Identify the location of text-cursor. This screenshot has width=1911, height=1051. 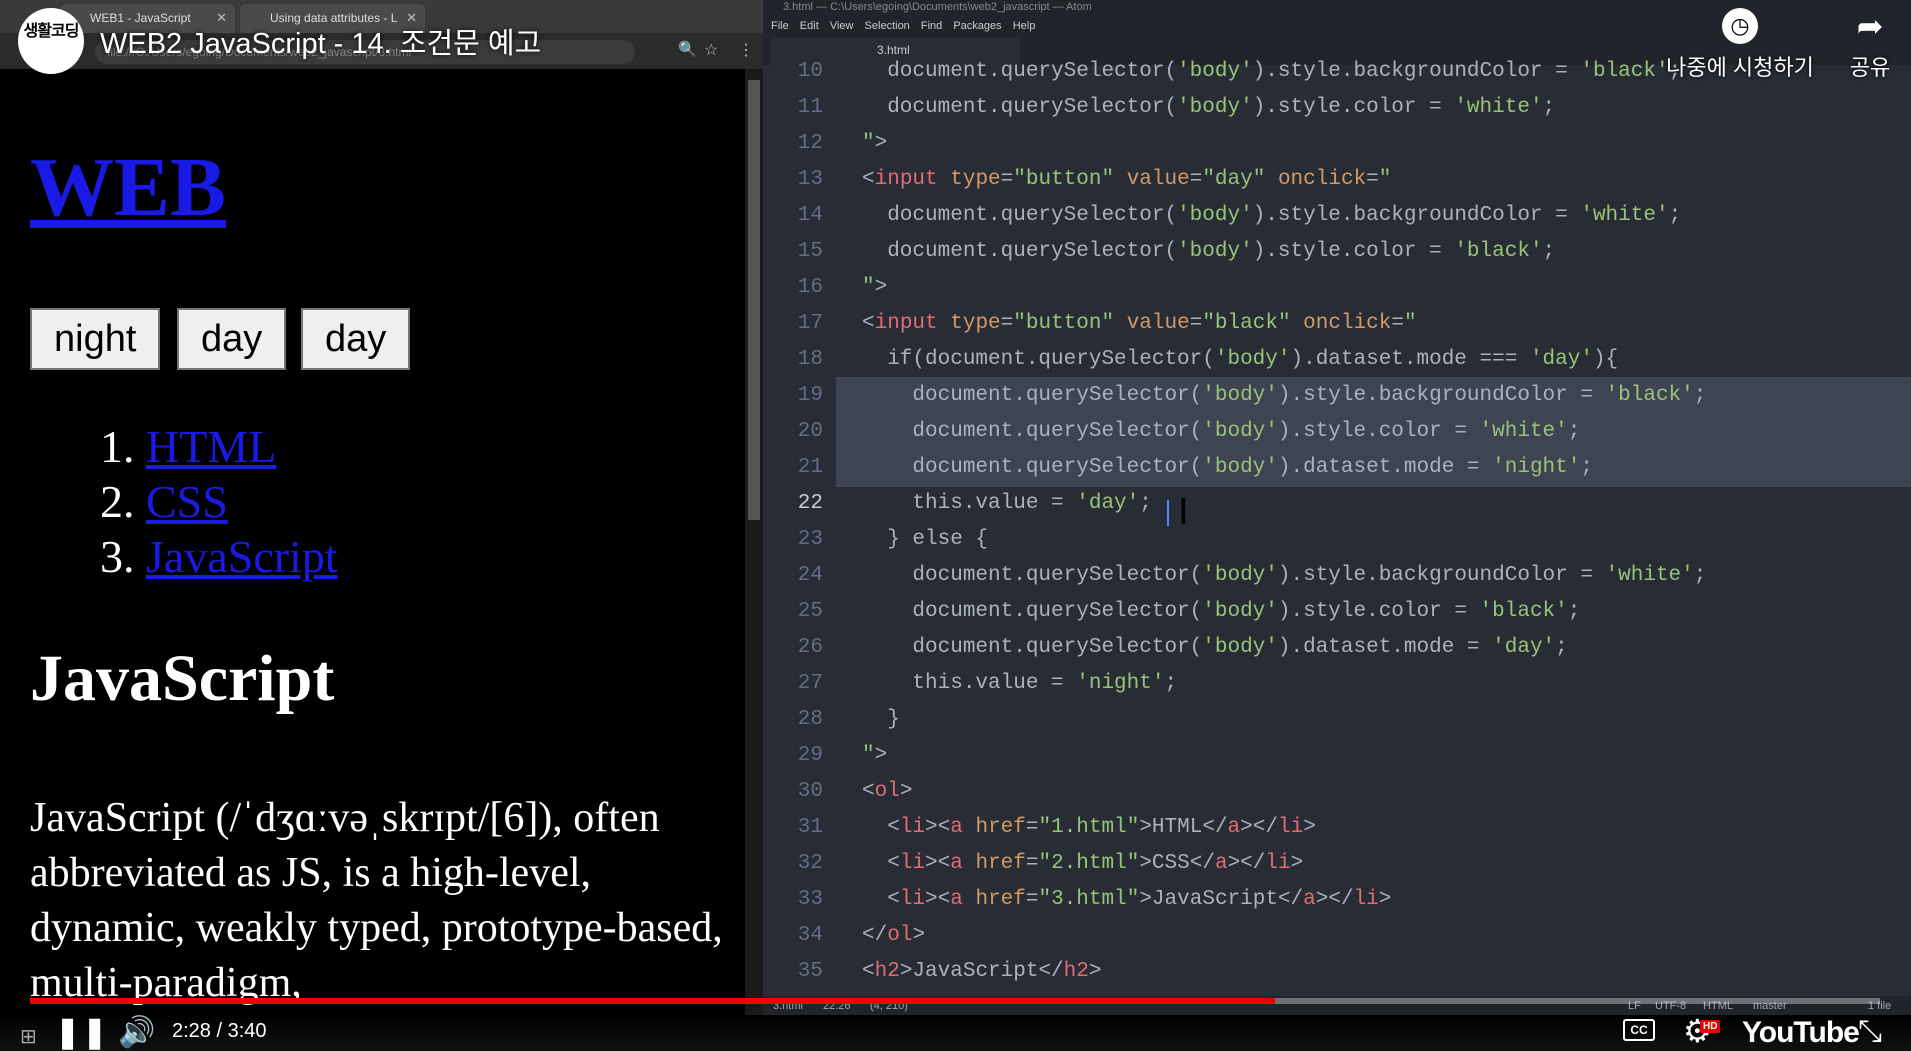
(1168, 513).